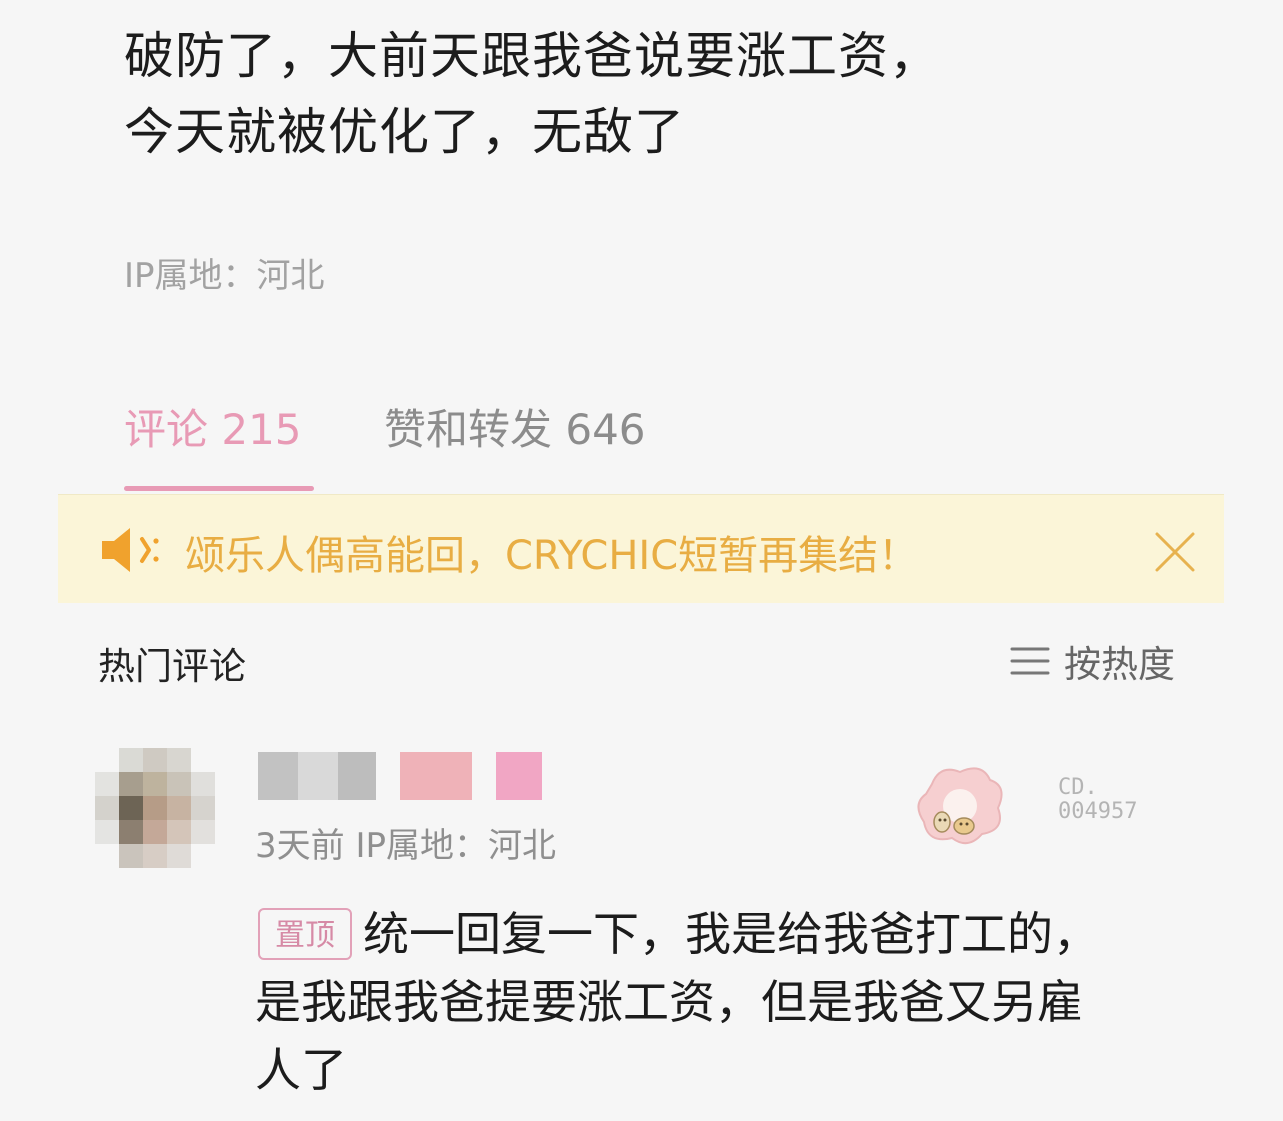  I want to click on post-content: 破防了，大前天跟我爸说要涨工资， 今天就被优化了，无敌了, so click(532, 94).